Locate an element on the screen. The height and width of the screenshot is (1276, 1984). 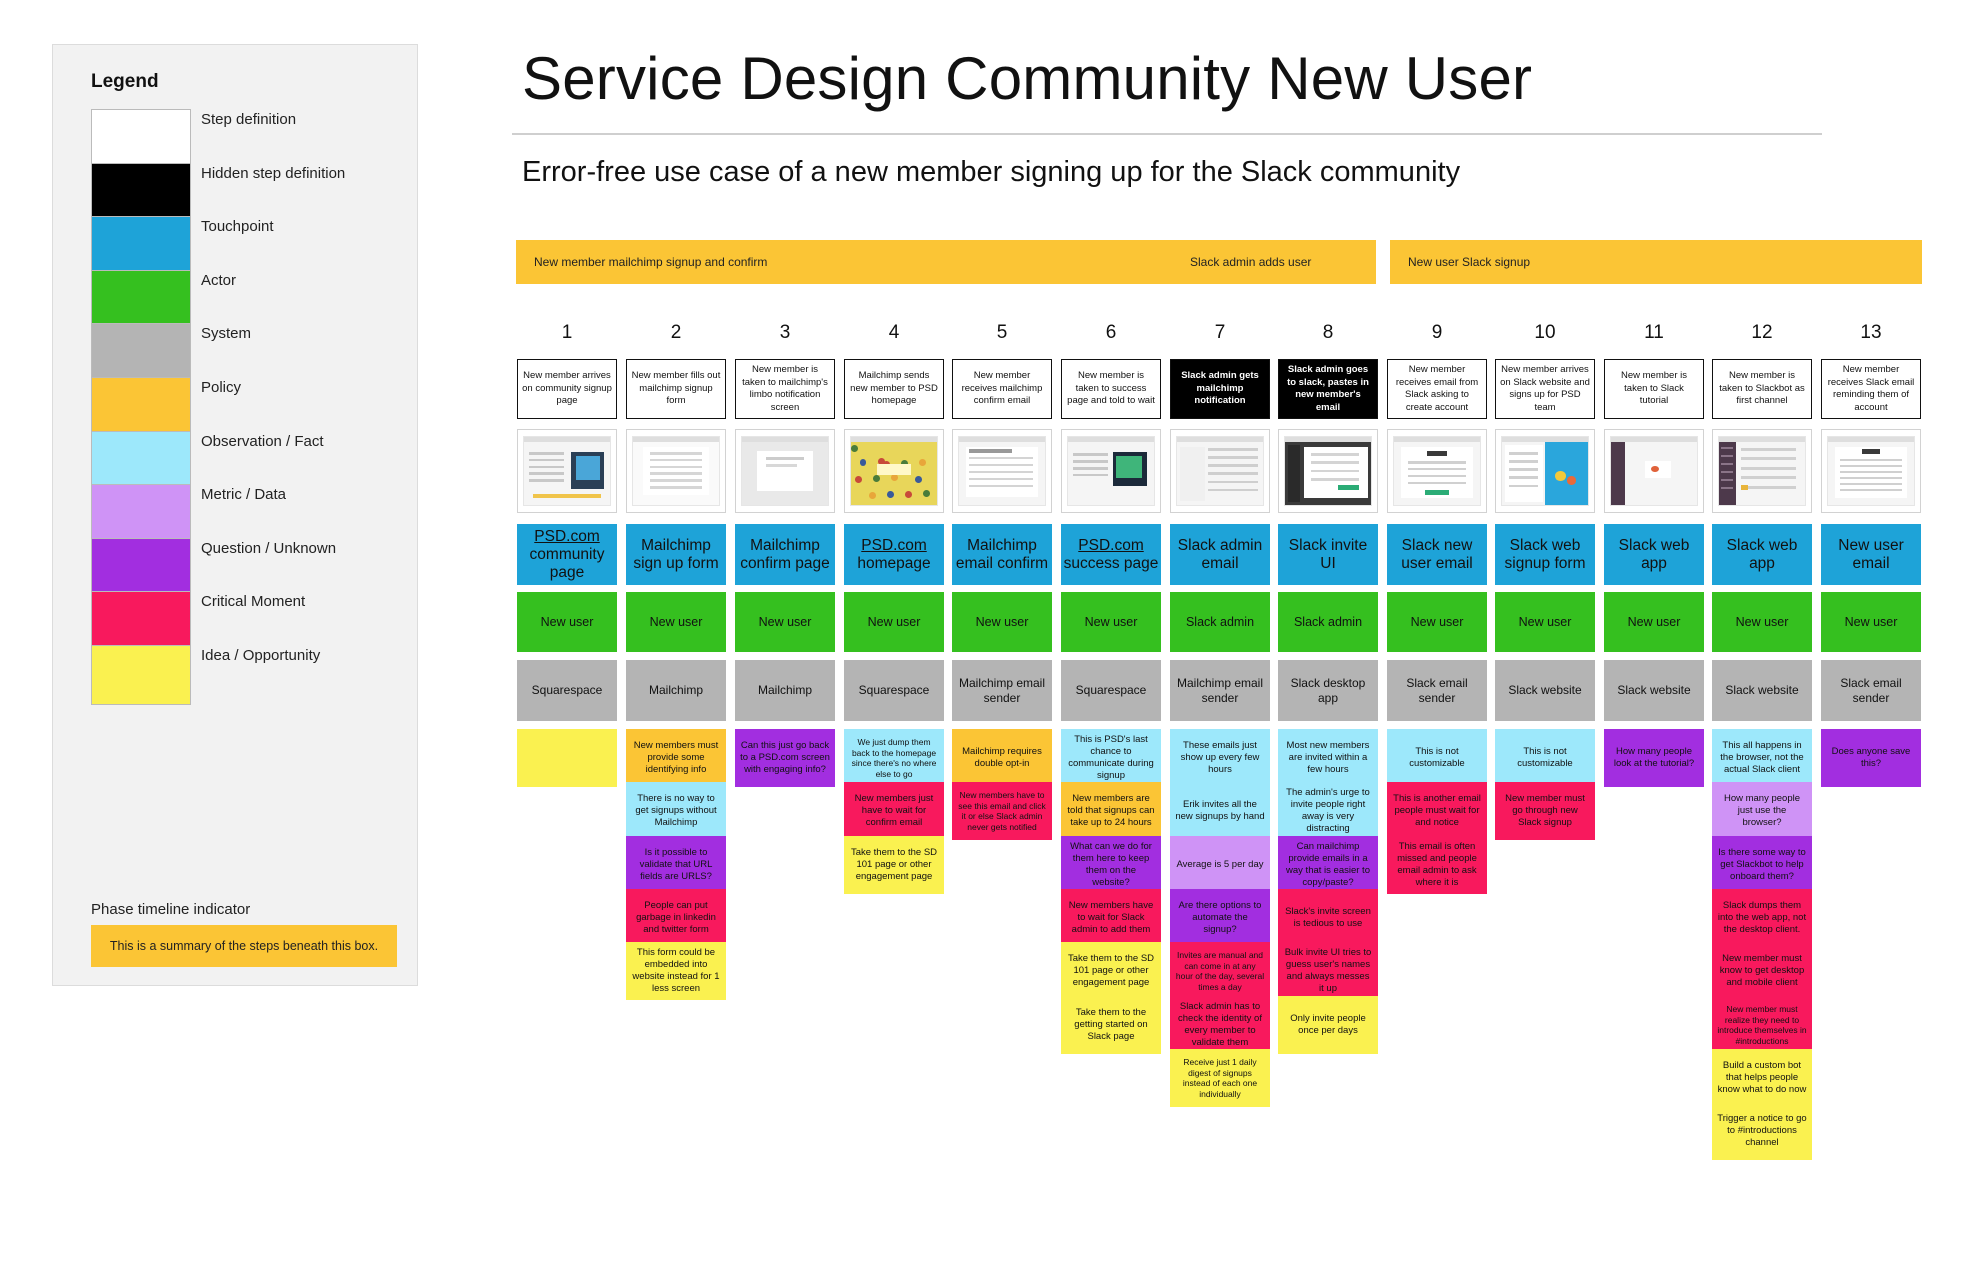
touchpoint-label: PSD.com homepage is located at coordinates (894, 554).